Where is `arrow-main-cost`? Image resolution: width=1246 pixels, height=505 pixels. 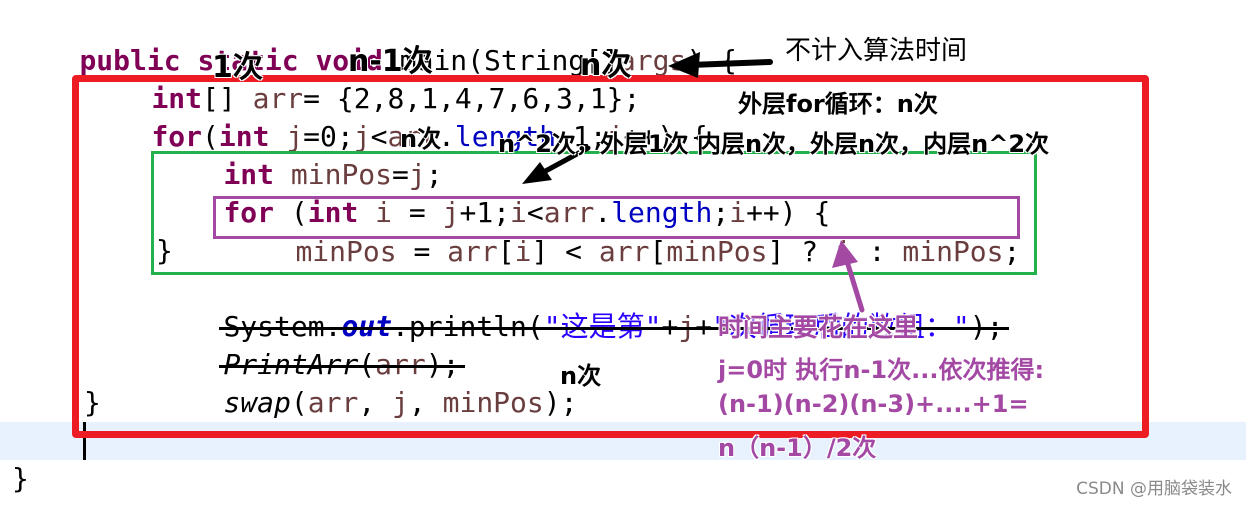 arrow-main-cost is located at coordinates (848, 276).